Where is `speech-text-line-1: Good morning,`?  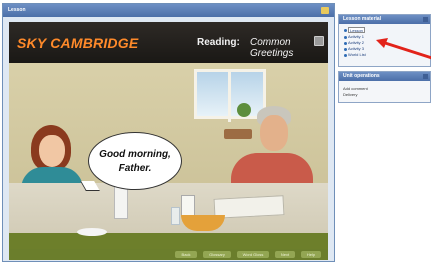
speech-text-line-1: Good morning, is located at coordinates (135, 154).